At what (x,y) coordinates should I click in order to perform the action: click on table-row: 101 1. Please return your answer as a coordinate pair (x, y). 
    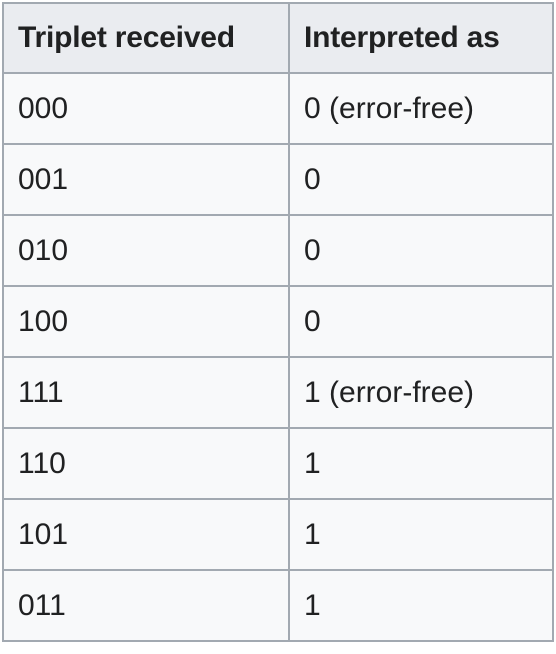
    Looking at the image, I should click on (278, 534).